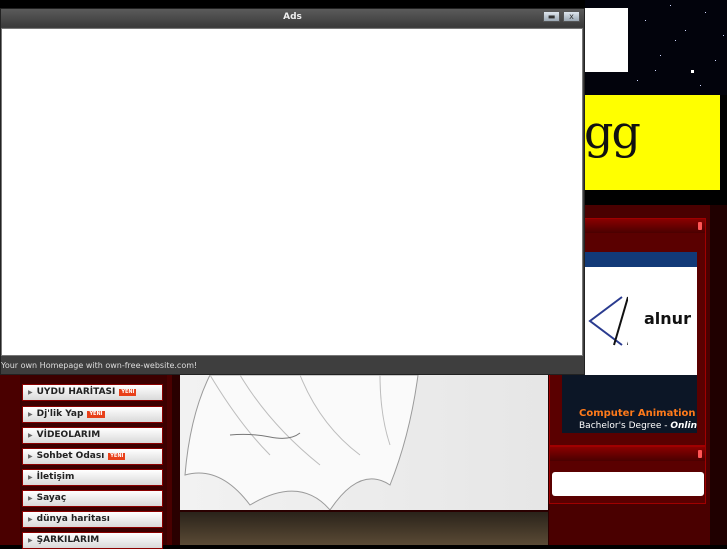  I want to click on close-button: x, so click(571, 16).